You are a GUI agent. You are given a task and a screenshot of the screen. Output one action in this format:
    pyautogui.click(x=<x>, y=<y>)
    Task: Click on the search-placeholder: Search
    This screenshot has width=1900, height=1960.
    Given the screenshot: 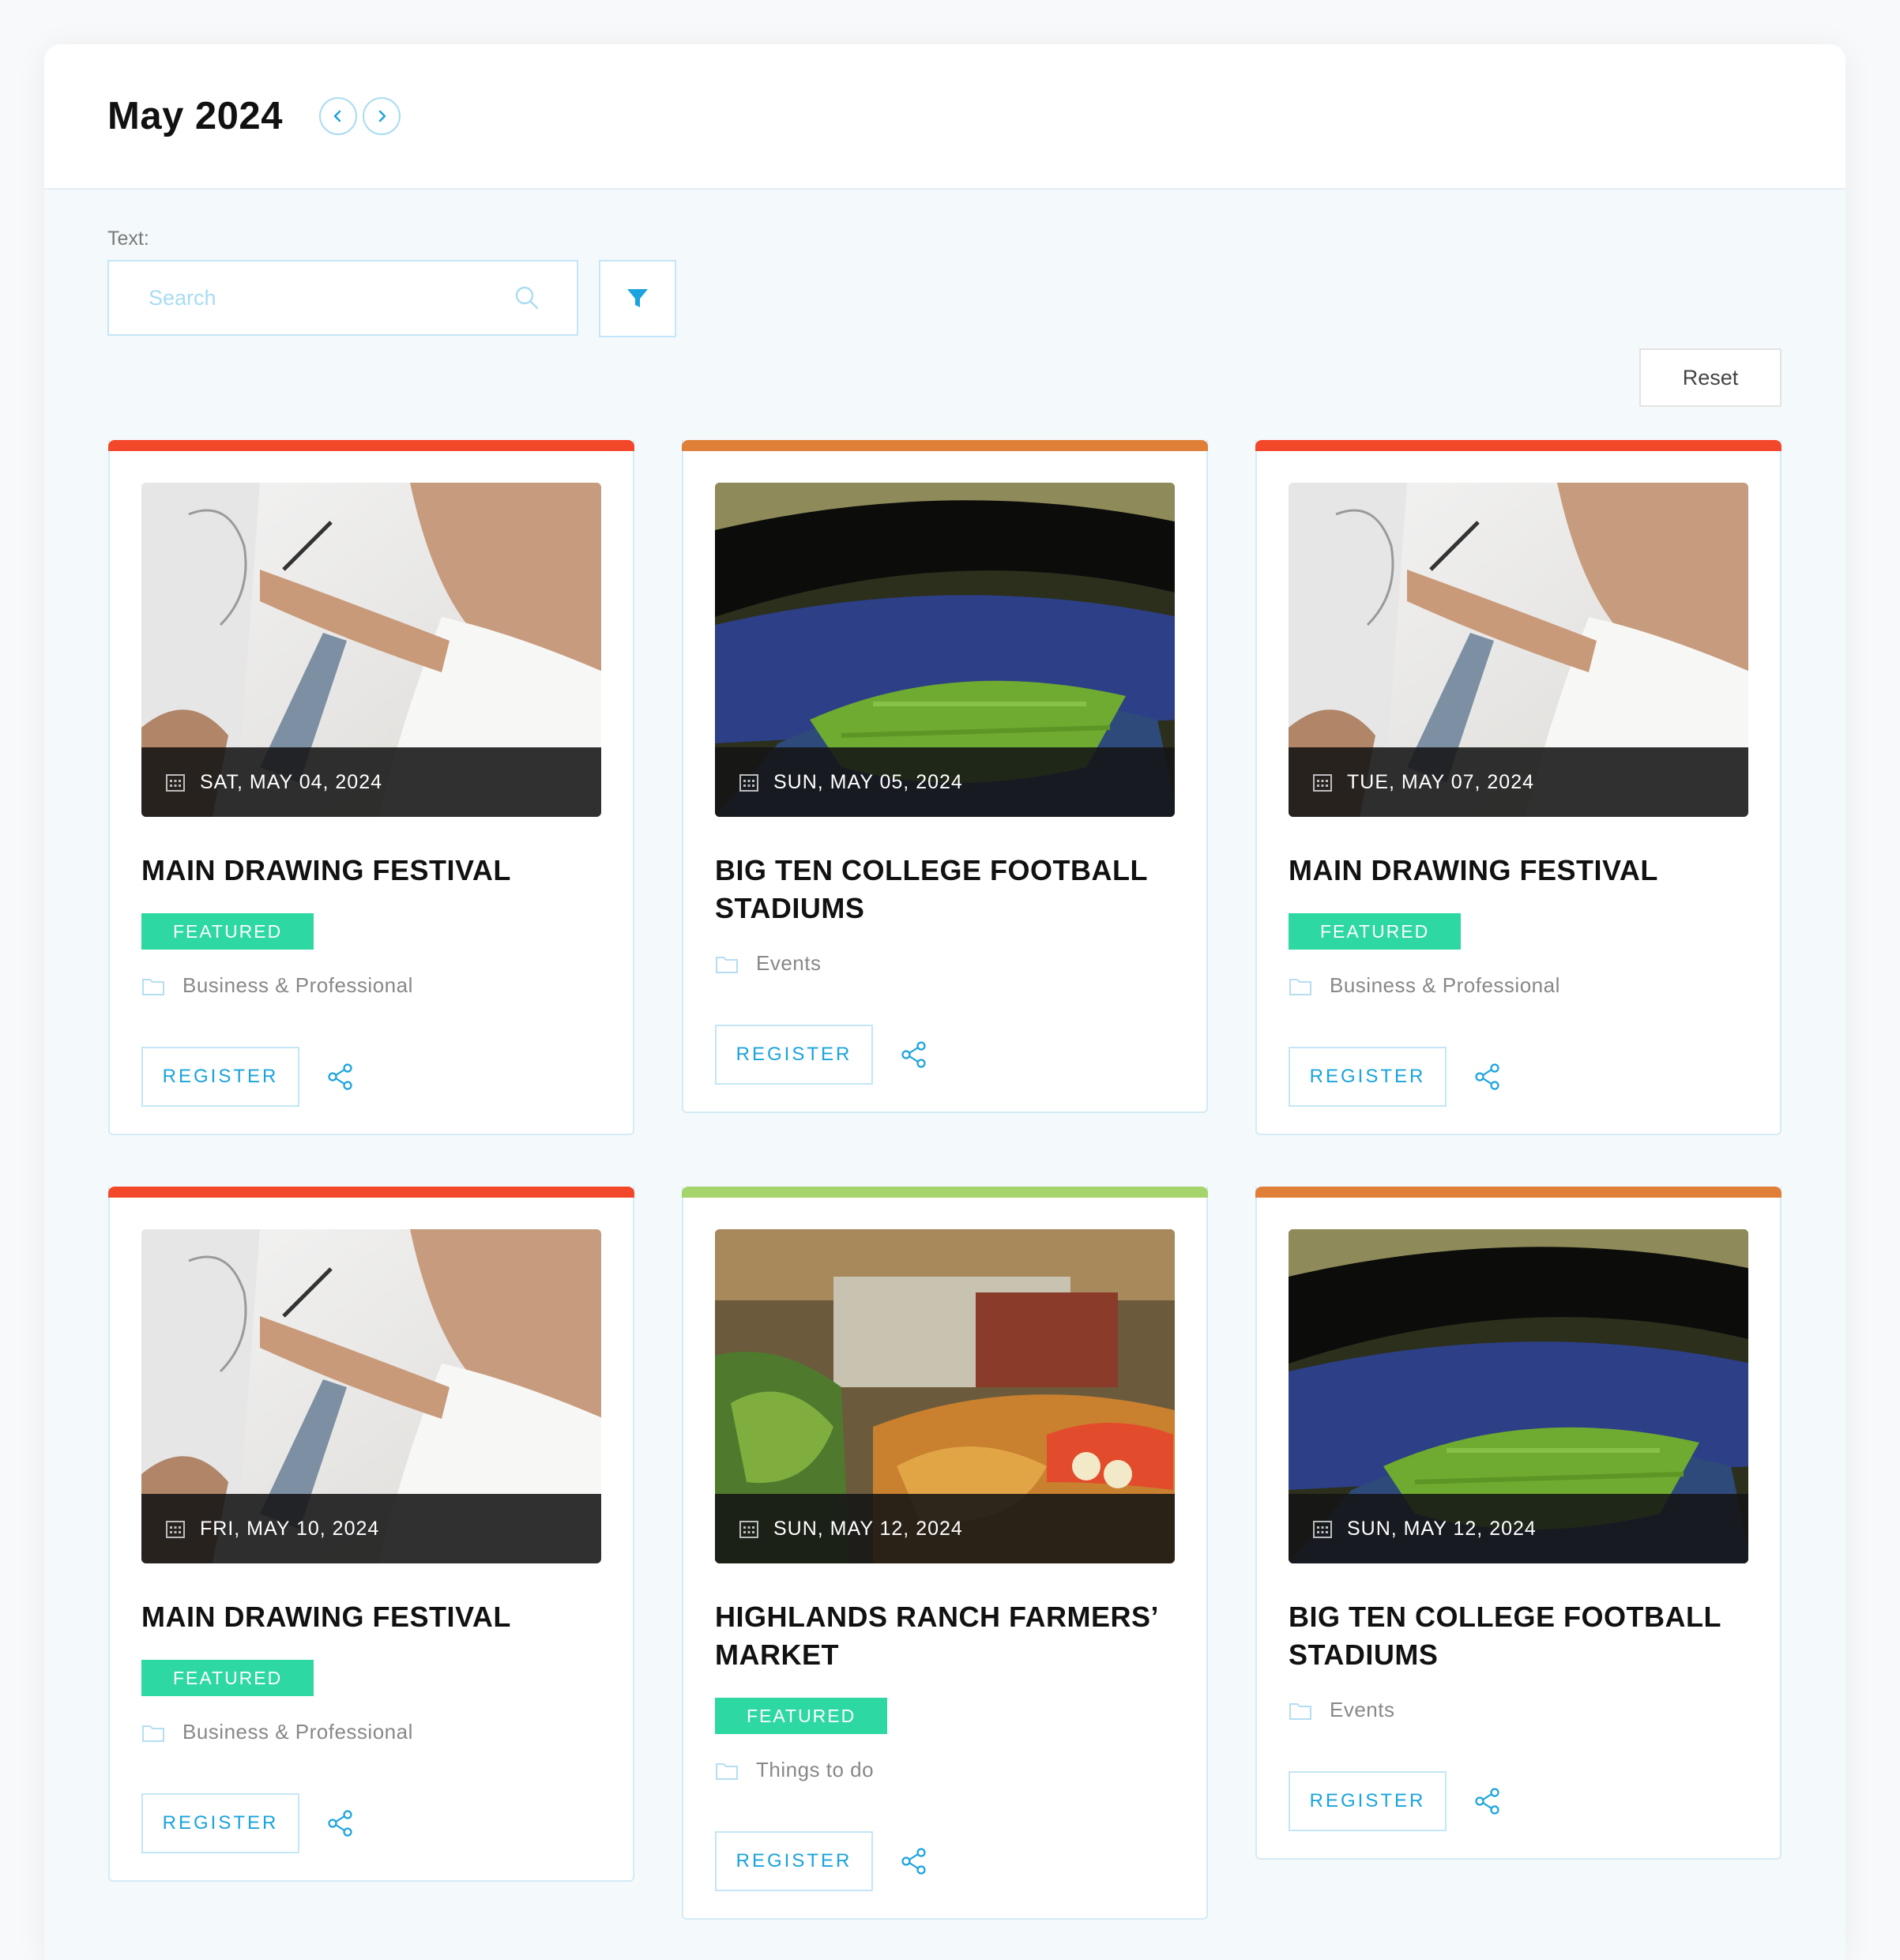 What is the action you would take?
    pyautogui.click(x=183, y=297)
    